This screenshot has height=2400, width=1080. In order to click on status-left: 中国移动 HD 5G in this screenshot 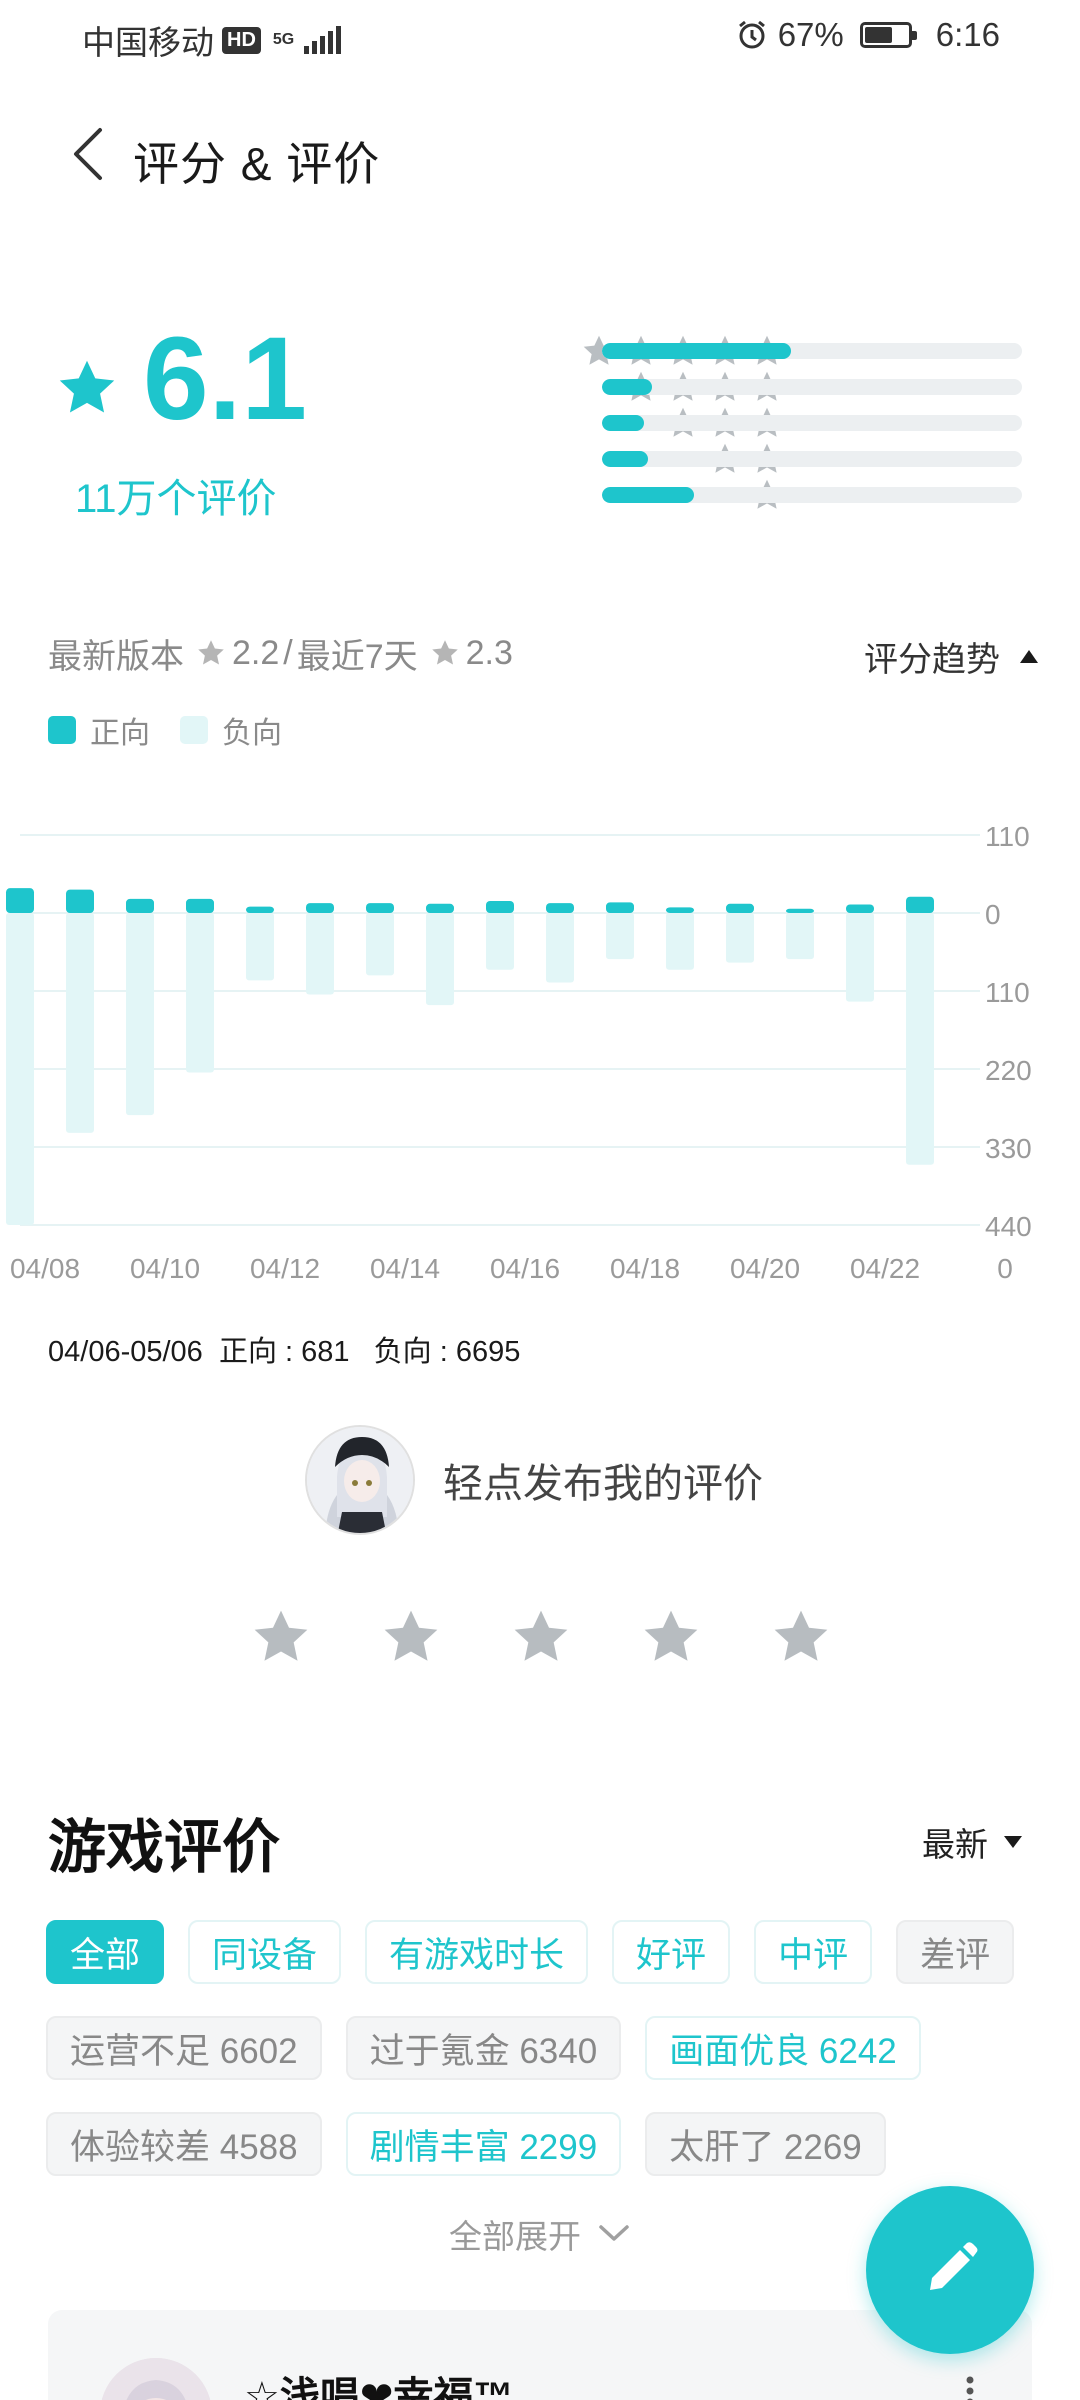, I will do `click(212, 40)`.